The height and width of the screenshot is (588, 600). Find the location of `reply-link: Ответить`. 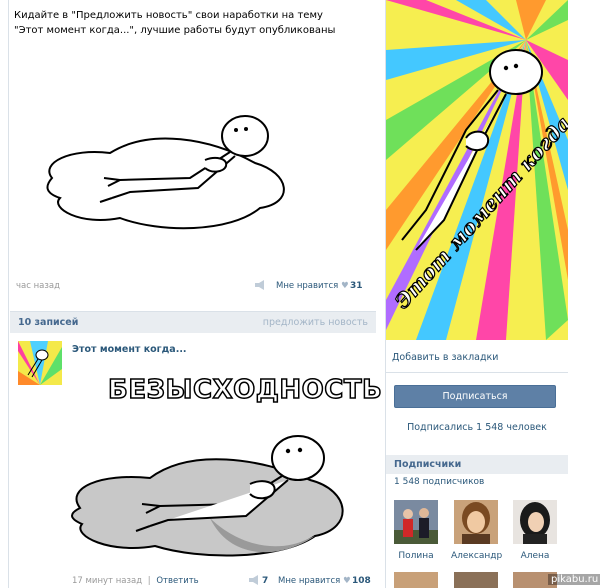

reply-link: Ответить is located at coordinates (177, 581).